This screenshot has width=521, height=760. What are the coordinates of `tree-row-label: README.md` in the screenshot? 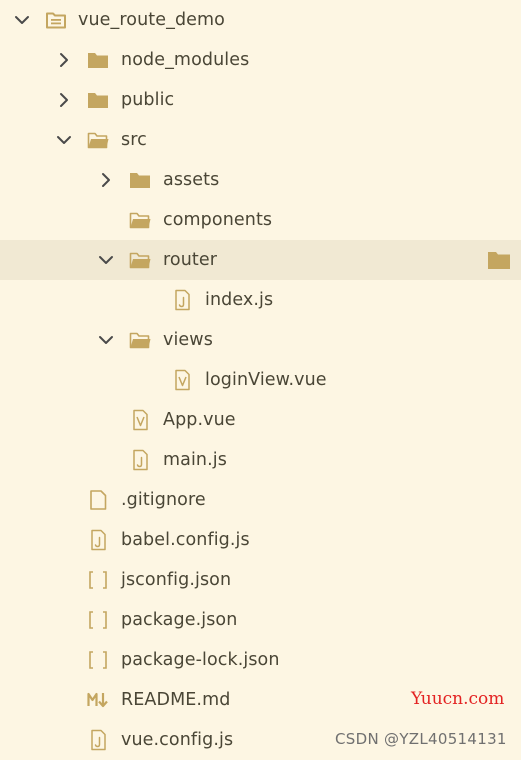 It's located at (176, 700).